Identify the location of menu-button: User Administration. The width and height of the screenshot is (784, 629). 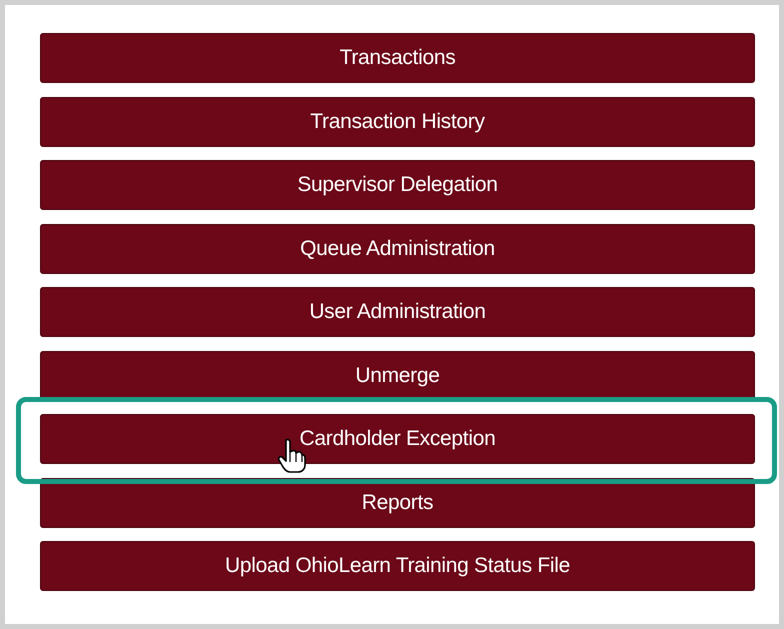
(397, 312).